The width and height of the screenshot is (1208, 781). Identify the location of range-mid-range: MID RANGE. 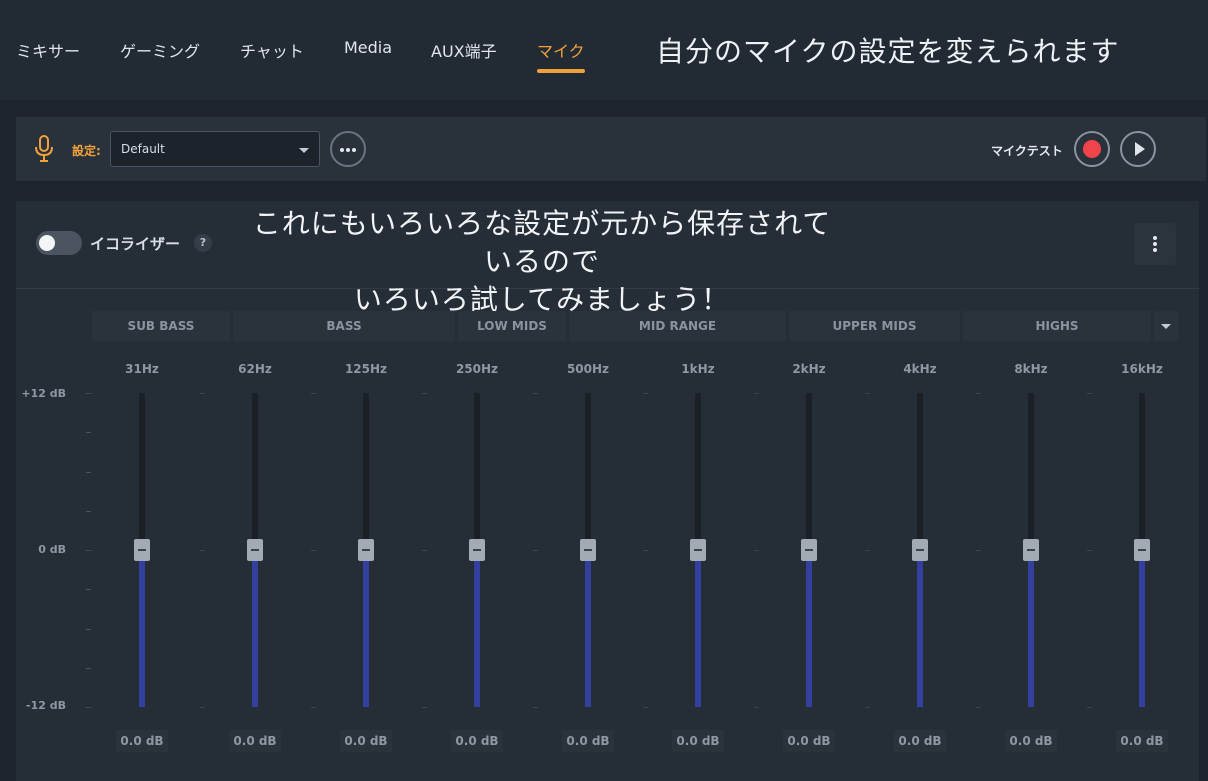
(677, 326).